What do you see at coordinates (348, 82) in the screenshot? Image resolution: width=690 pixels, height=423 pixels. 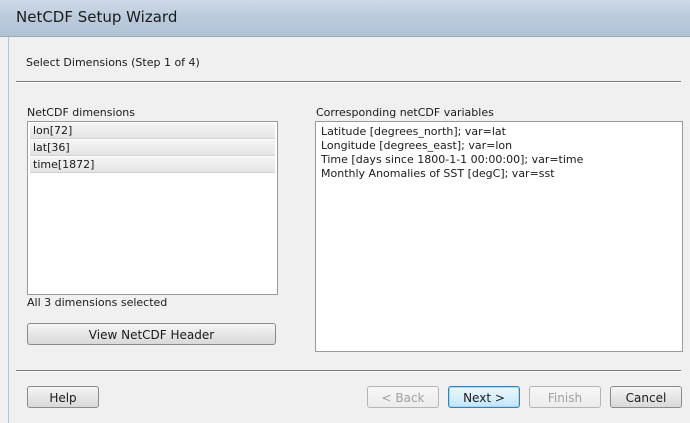 I see `header-separator` at bounding box center [348, 82].